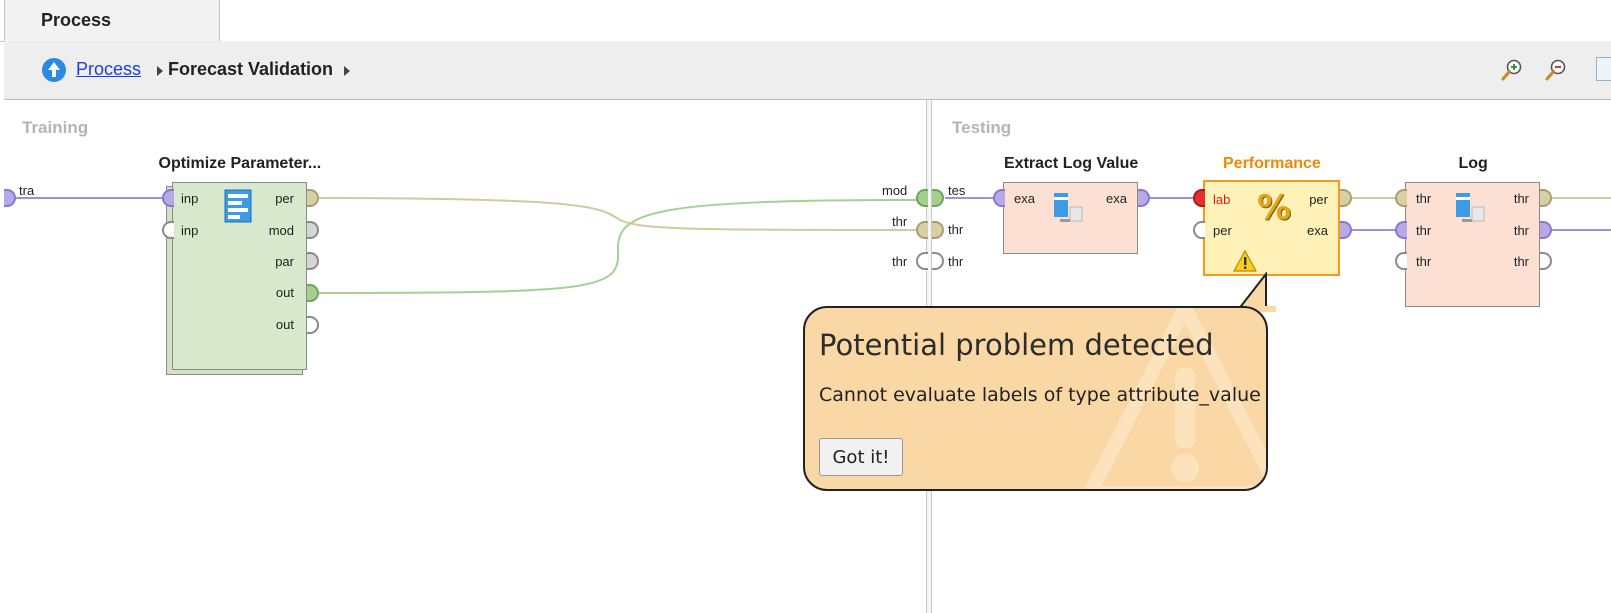 The image size is (1611, 613). Describe the element at coordinates (1016, 345) in the screenshot. I see `popup-title: Potential problem detected` at that location.